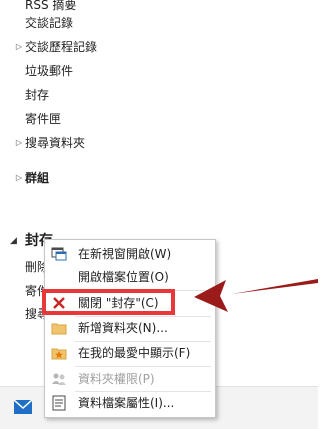 This screenshot has height=429, width=320. Describe the element at coordinates (108, 302) in the screenshot. I see `highlight-box` at that location.